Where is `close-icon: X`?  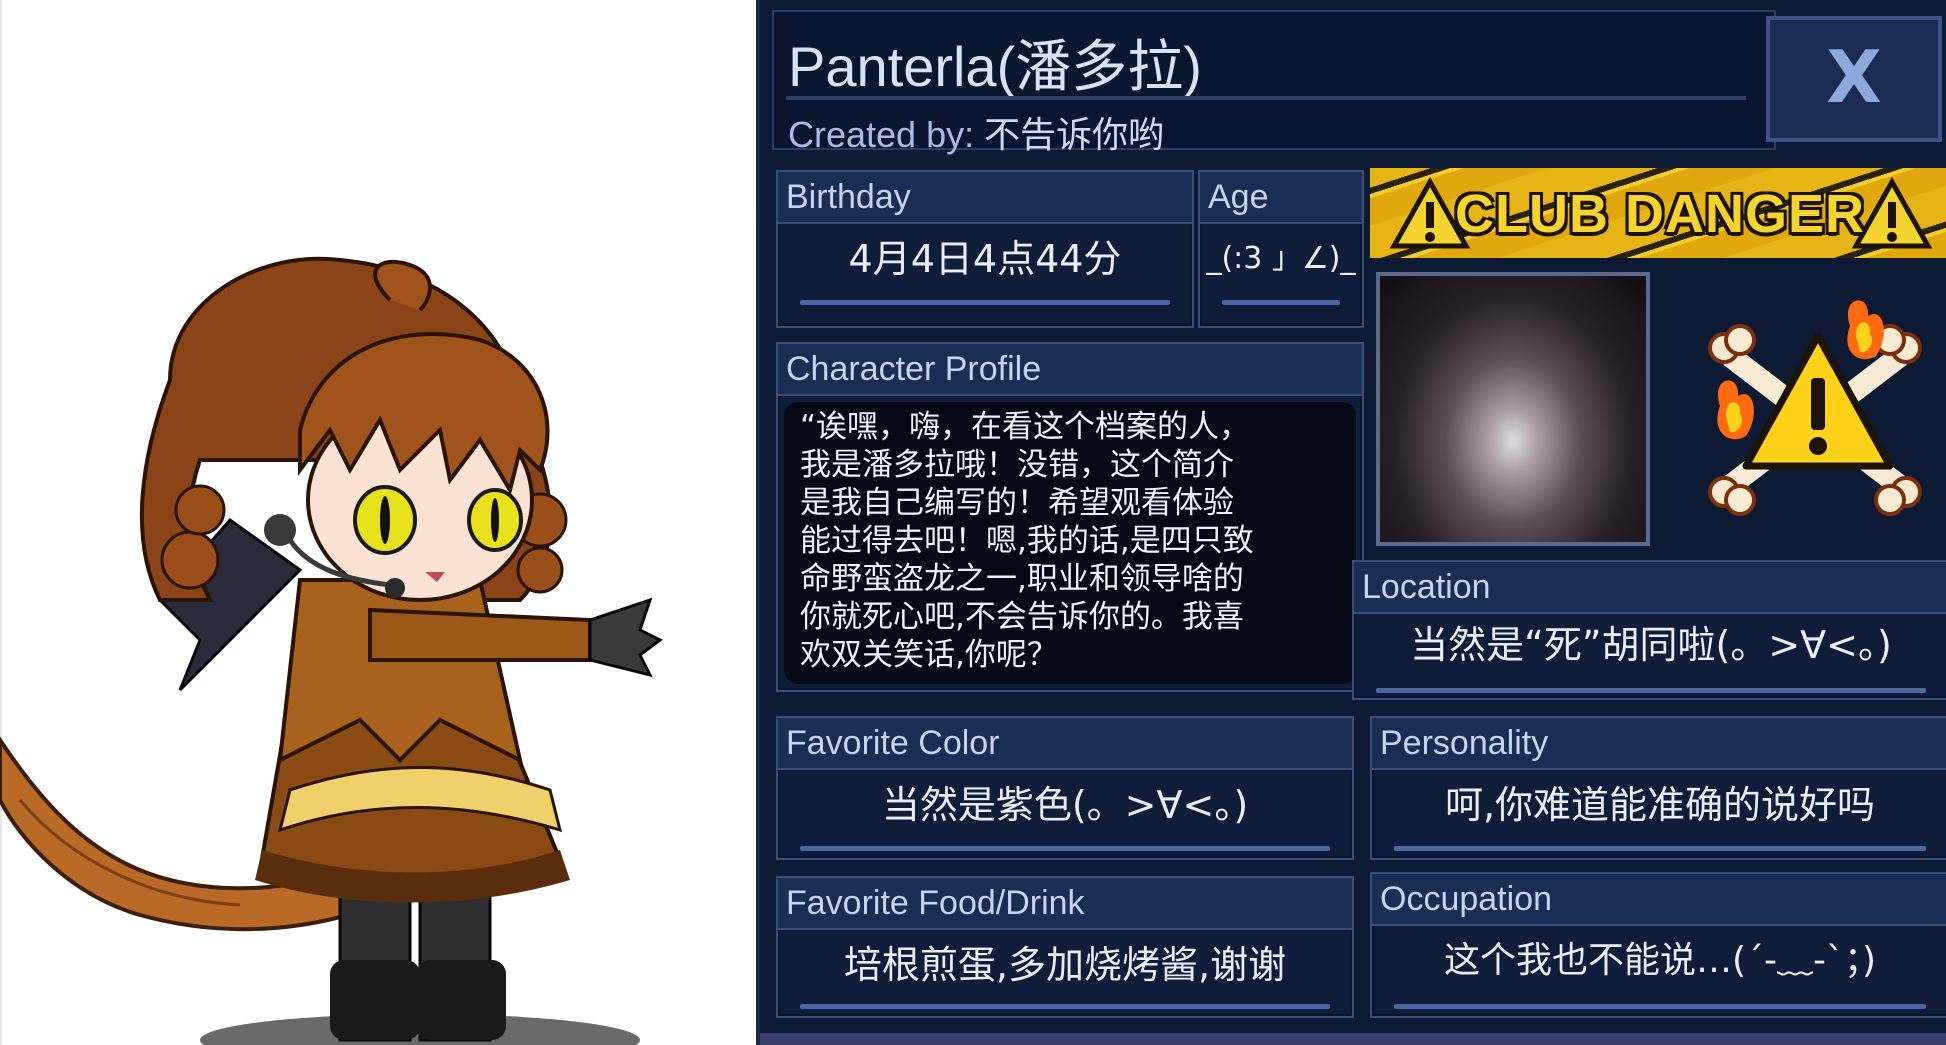 close-icon: X is located at coordinates (1854, 77).